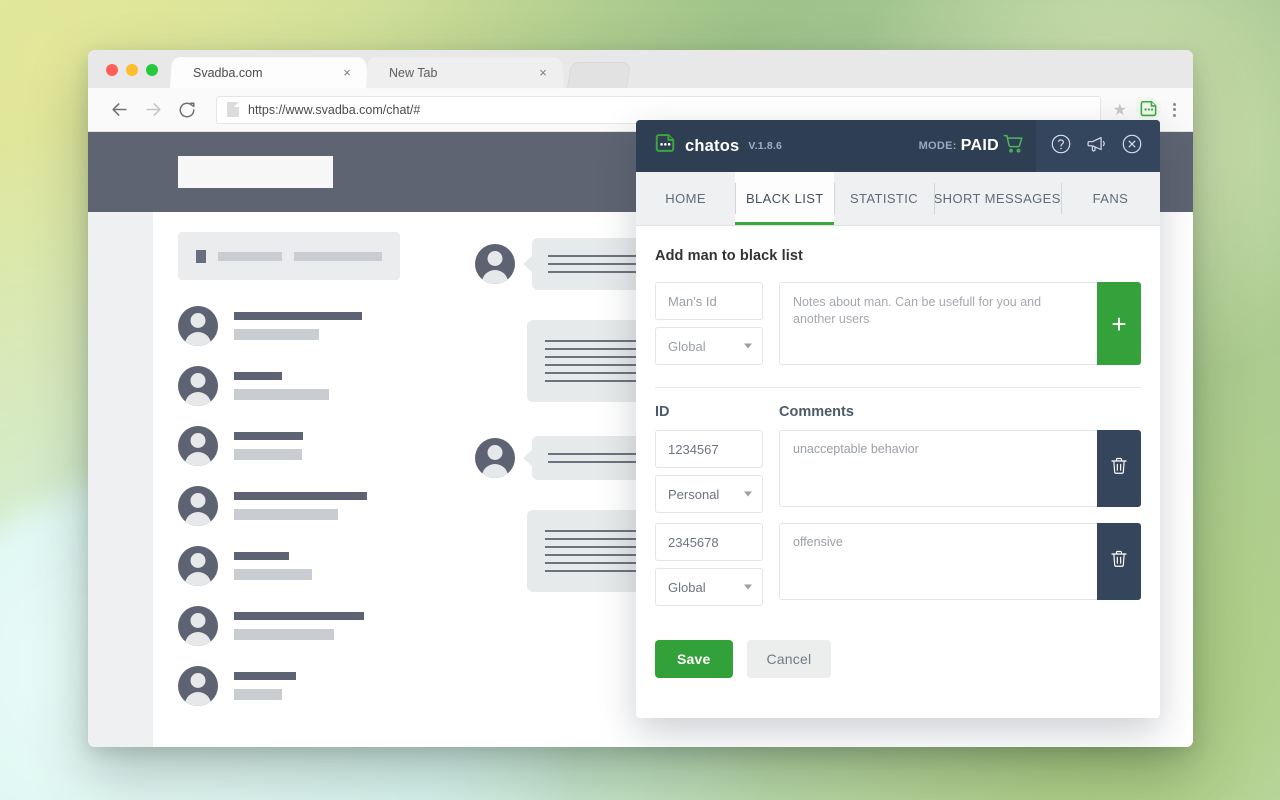 This screenshot has width=1280, height=800. I want to click on tab-statistic: STATISTIC, so click(883, 198).